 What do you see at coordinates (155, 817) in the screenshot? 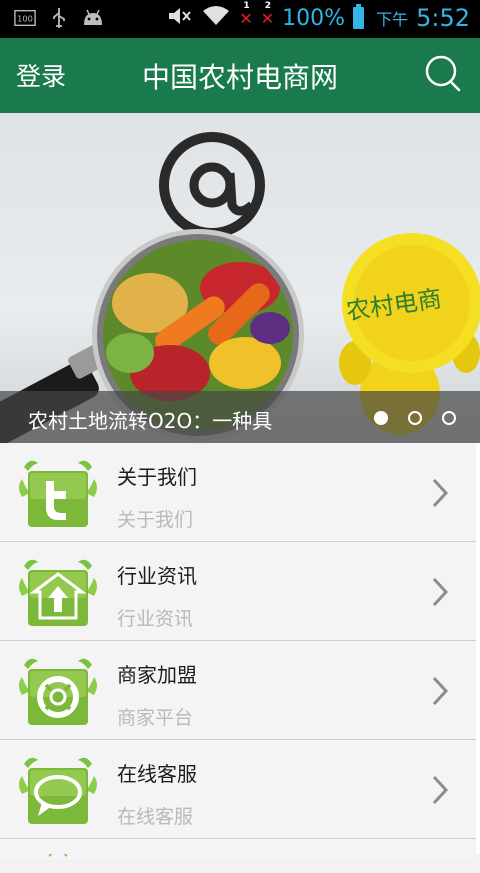
I see `list-item-subtitle: 在线客服` at bounding box center [155, 817].